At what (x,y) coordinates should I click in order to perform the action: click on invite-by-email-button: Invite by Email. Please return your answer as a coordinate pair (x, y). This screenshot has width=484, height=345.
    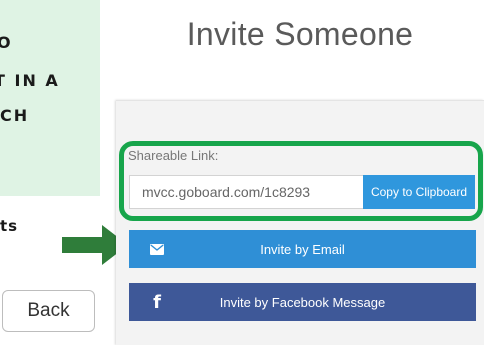
    Looking at the image, I should click on (302, 249).